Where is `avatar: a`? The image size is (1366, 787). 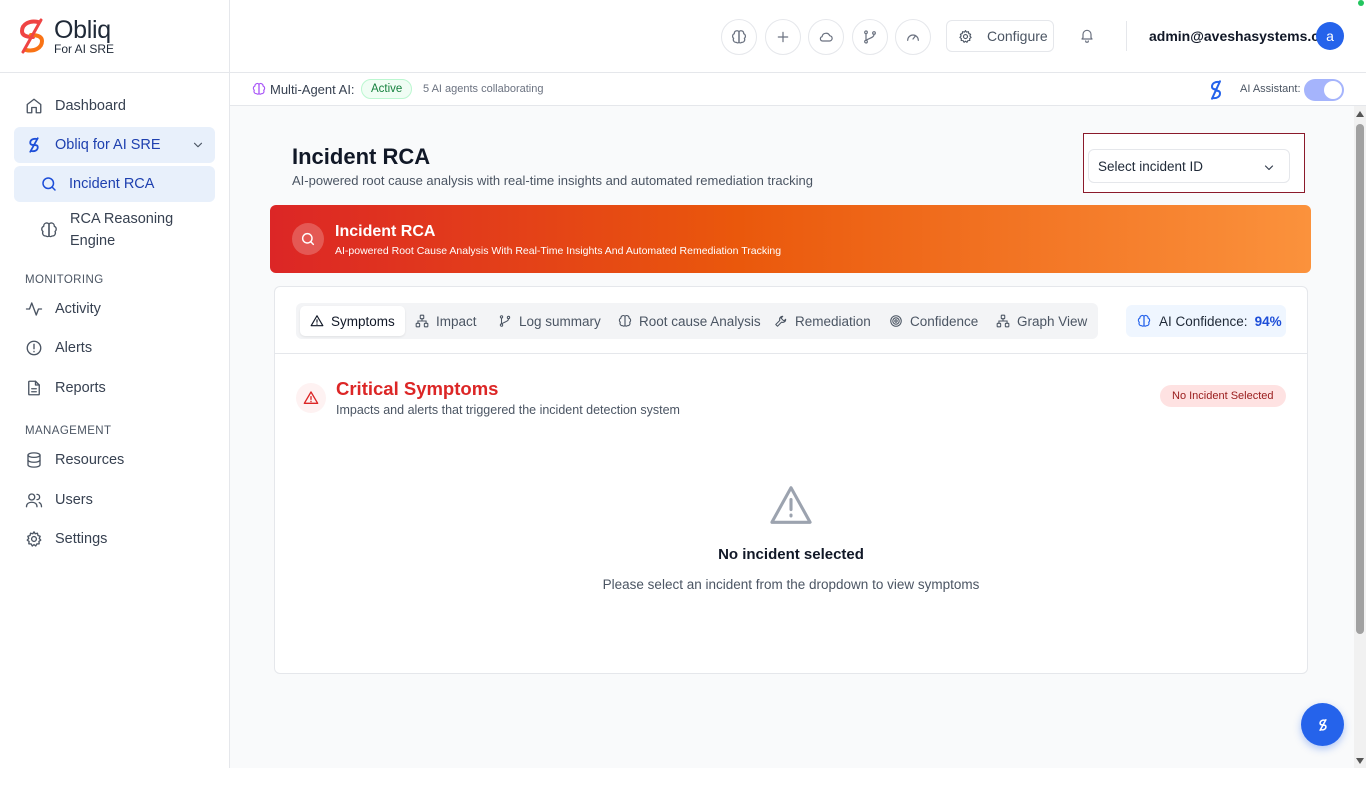
avatar: a is located at coordinates (1330, 36).